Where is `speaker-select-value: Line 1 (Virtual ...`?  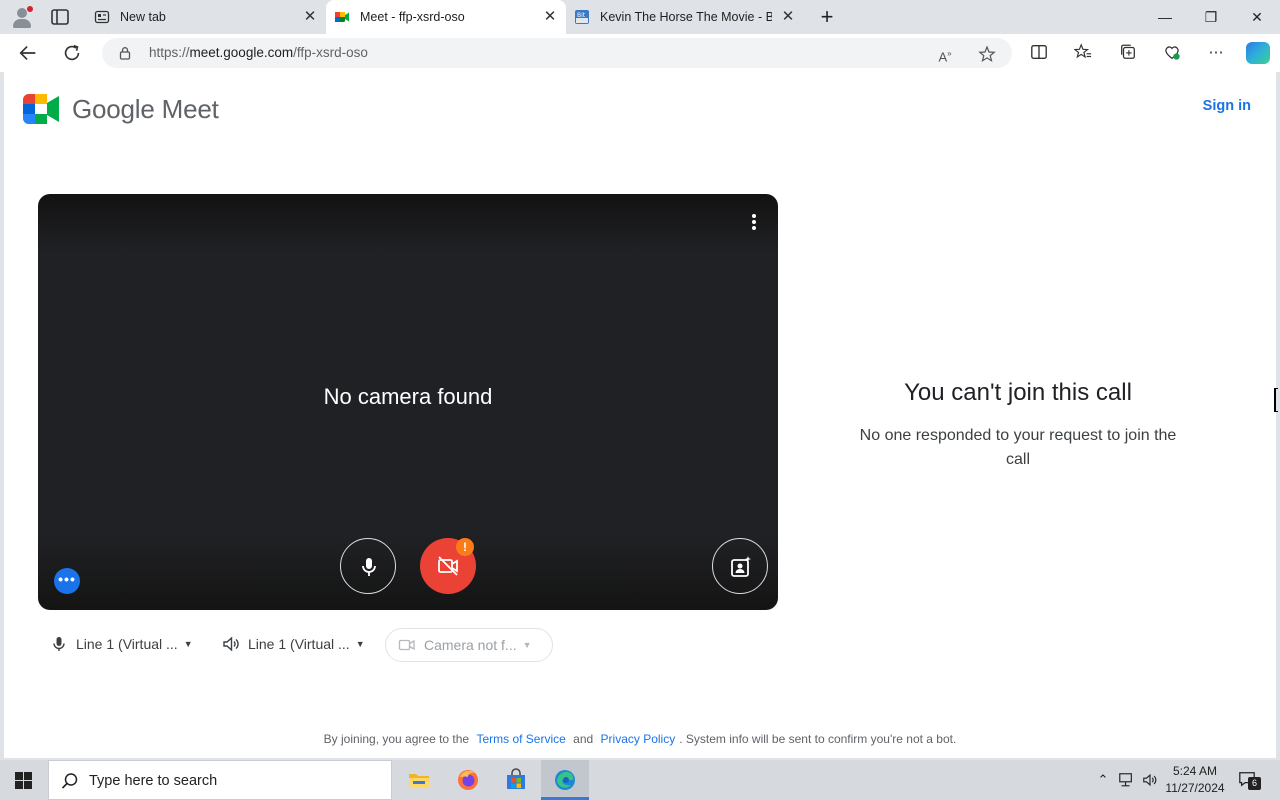 speaker-select-value: Line 1 (Virtual ... is located at coordinates (299, 644).